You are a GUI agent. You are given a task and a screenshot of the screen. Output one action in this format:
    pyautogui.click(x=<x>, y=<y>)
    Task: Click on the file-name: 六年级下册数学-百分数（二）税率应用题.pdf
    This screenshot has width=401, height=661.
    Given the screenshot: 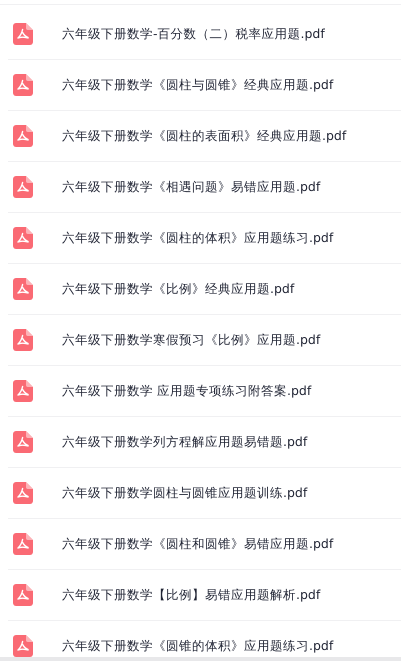 What is the action you would take?
    pyautogui.click(x=193, y=34)
    